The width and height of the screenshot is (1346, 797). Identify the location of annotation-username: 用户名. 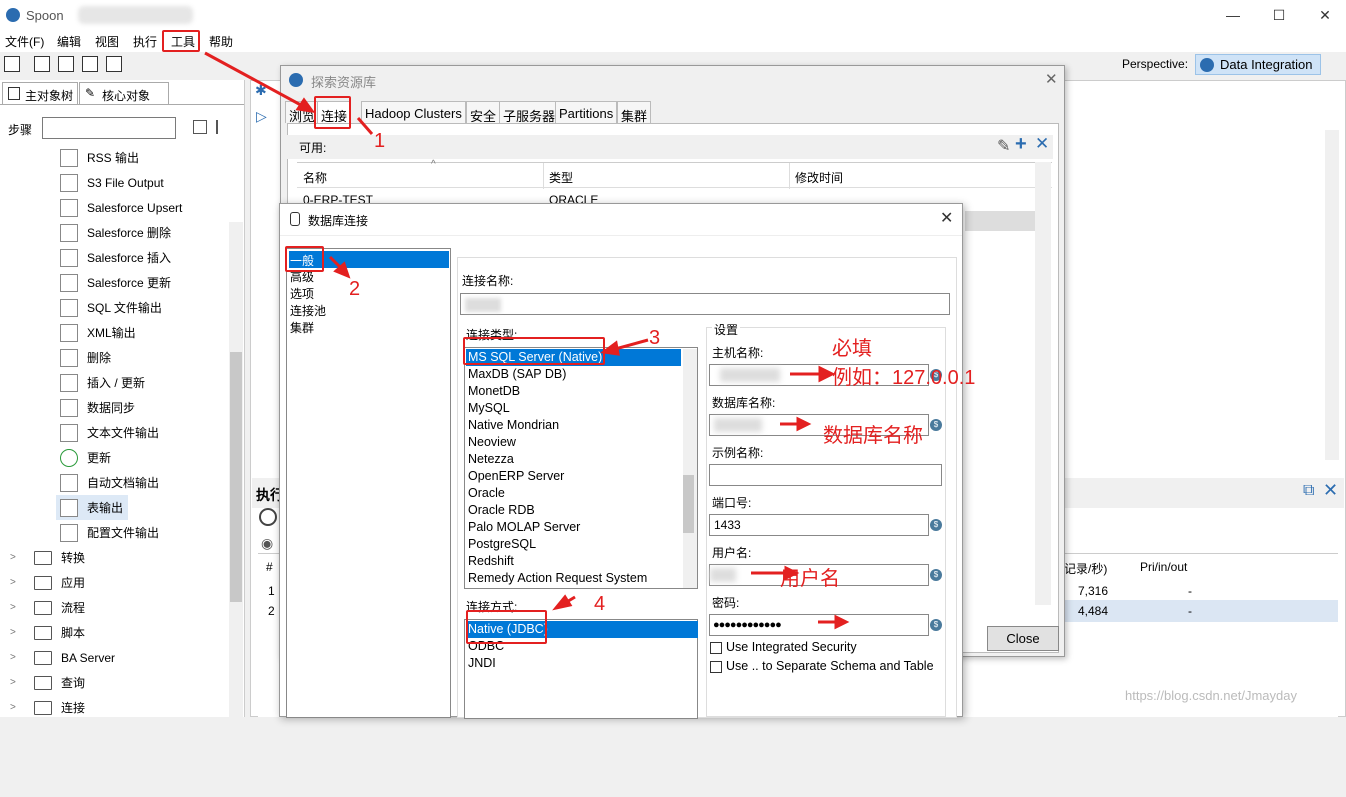
(810, 579).